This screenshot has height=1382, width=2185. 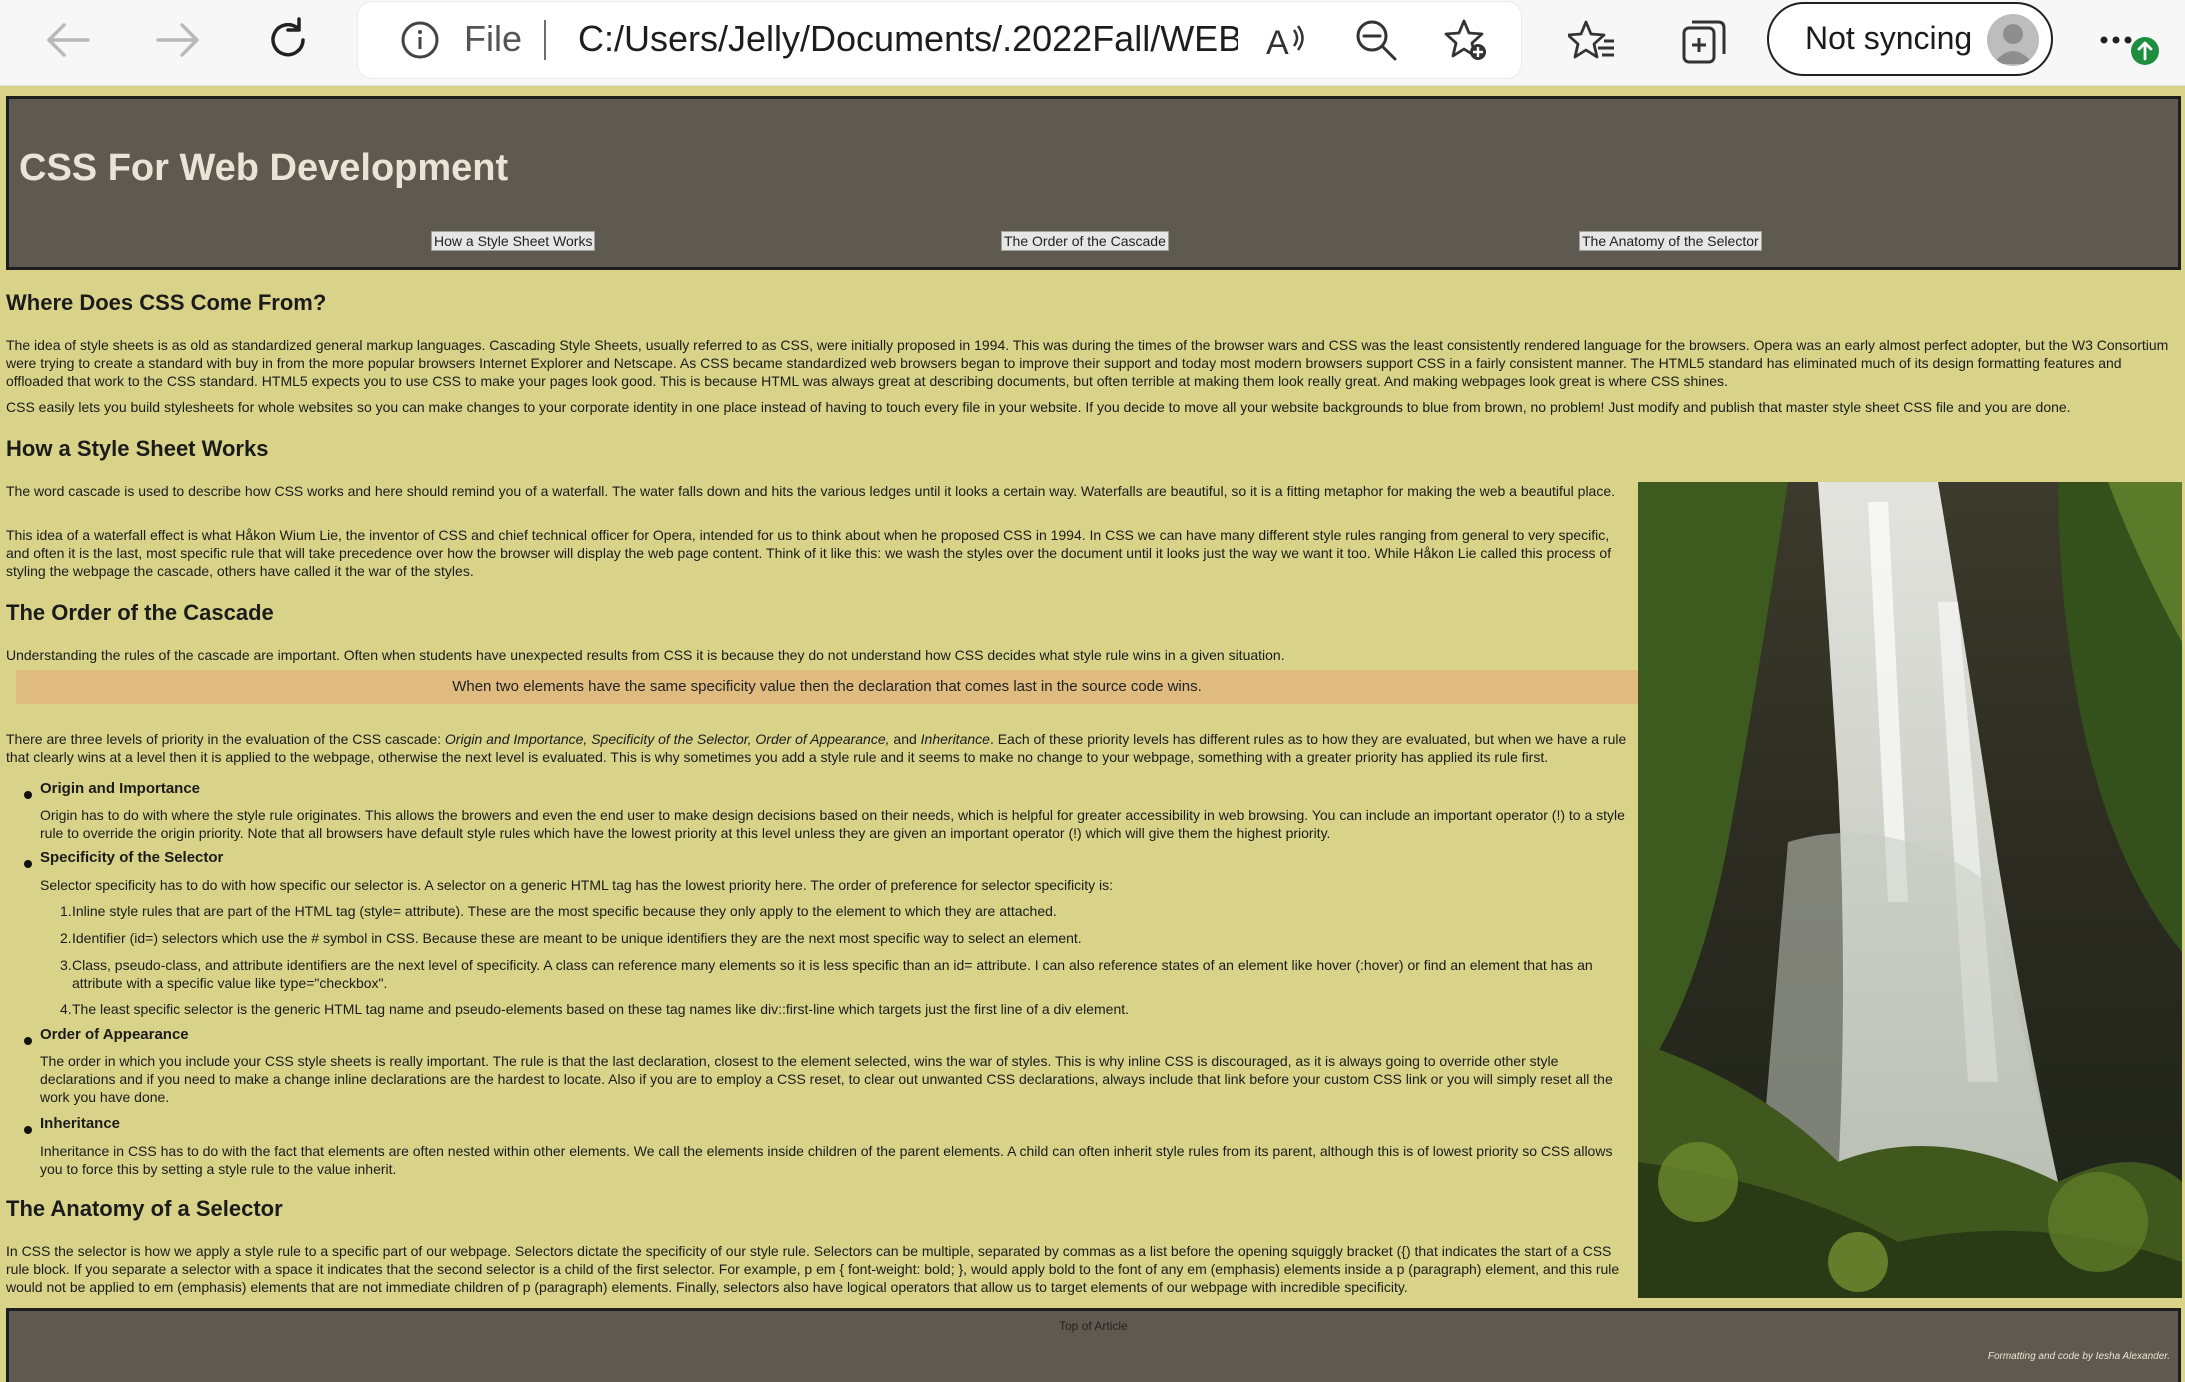 I want to click on waterfall-photo-icon, so click(x=1910, y=890).